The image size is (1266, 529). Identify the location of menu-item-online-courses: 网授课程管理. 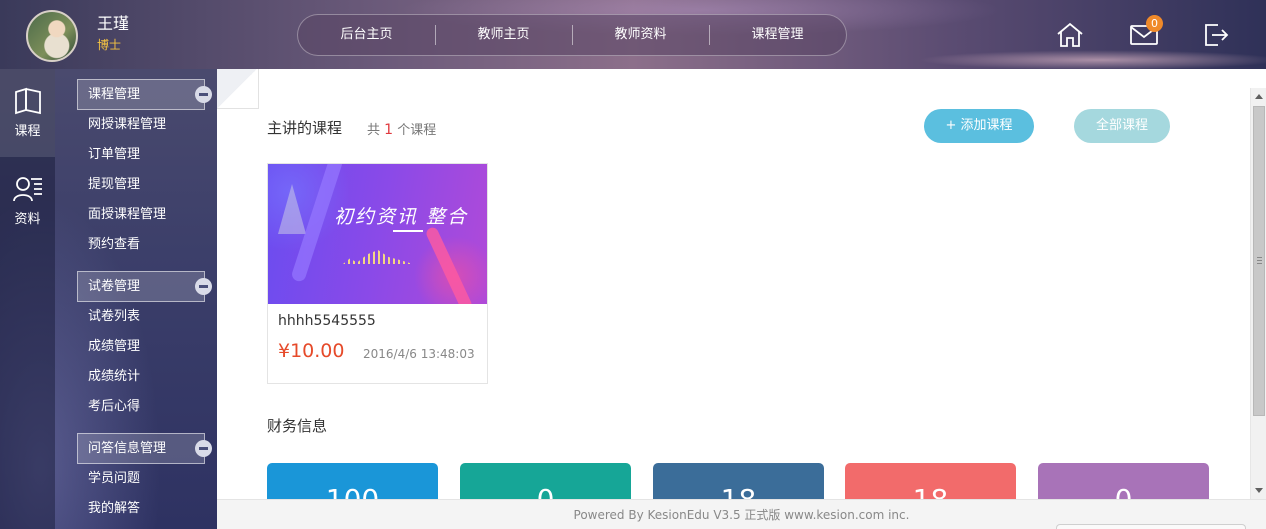
(141, 125).